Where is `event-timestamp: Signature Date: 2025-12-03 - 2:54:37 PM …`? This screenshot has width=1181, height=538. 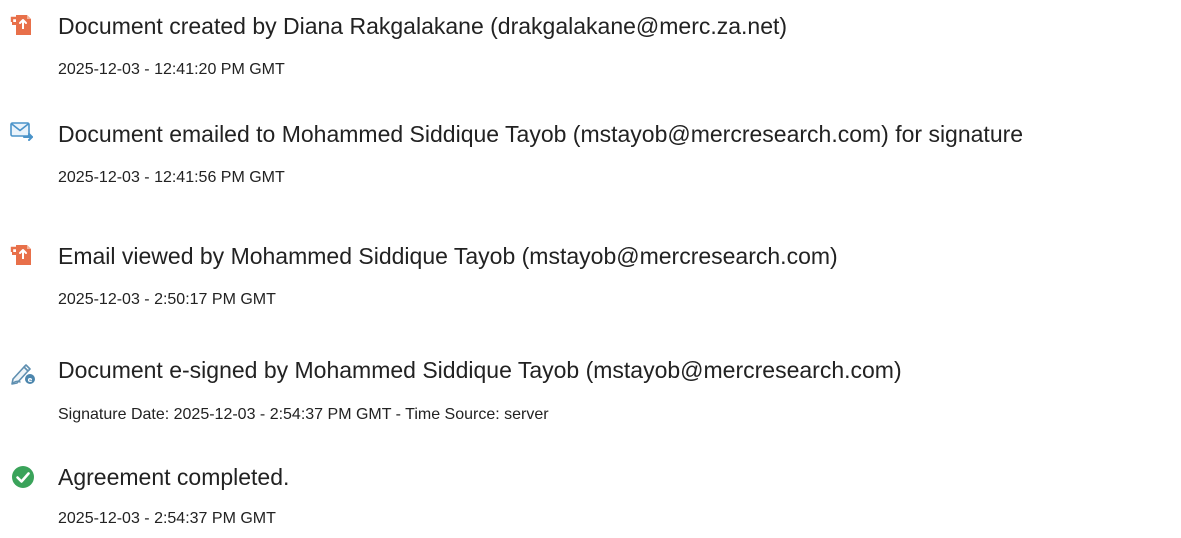 event-timestamp: Signature Date: 2025-12-03 - 2:54:37 PM … is located at coordinates (303, 414).